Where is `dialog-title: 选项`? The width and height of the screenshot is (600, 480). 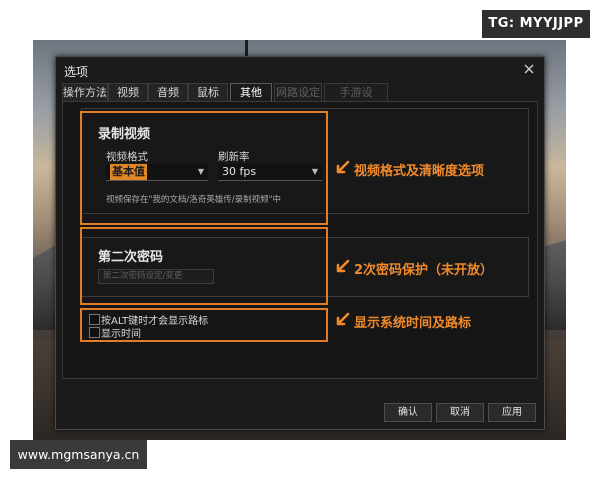 dialog-title: 选项 is located at coordinates (76, 72).